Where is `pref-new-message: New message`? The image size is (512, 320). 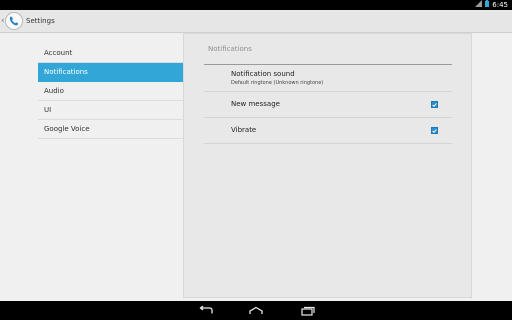 pref-new-message: New message is located at coordinates (328, 105).